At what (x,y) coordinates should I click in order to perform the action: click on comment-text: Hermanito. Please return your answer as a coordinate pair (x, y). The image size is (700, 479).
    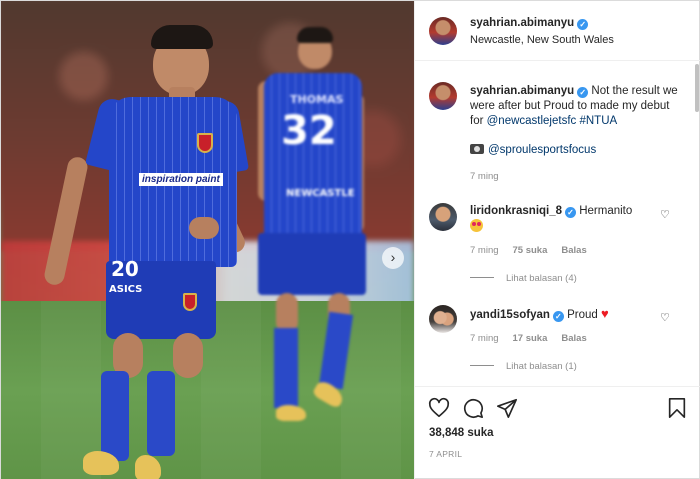
    Looking at the image, I should click on (604, 211).